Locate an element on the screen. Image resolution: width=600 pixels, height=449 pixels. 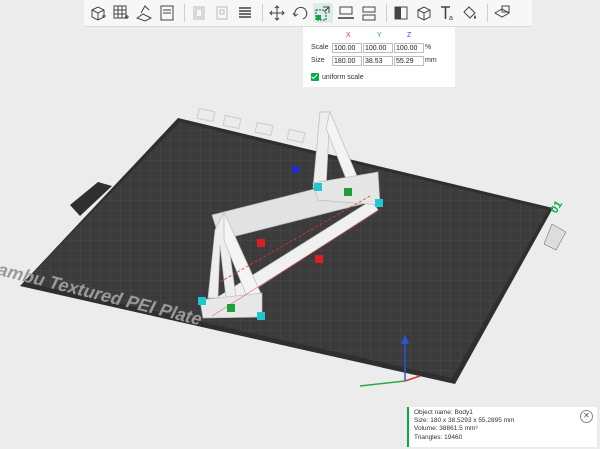
scale-y-input is located at coordinates (378, 48).